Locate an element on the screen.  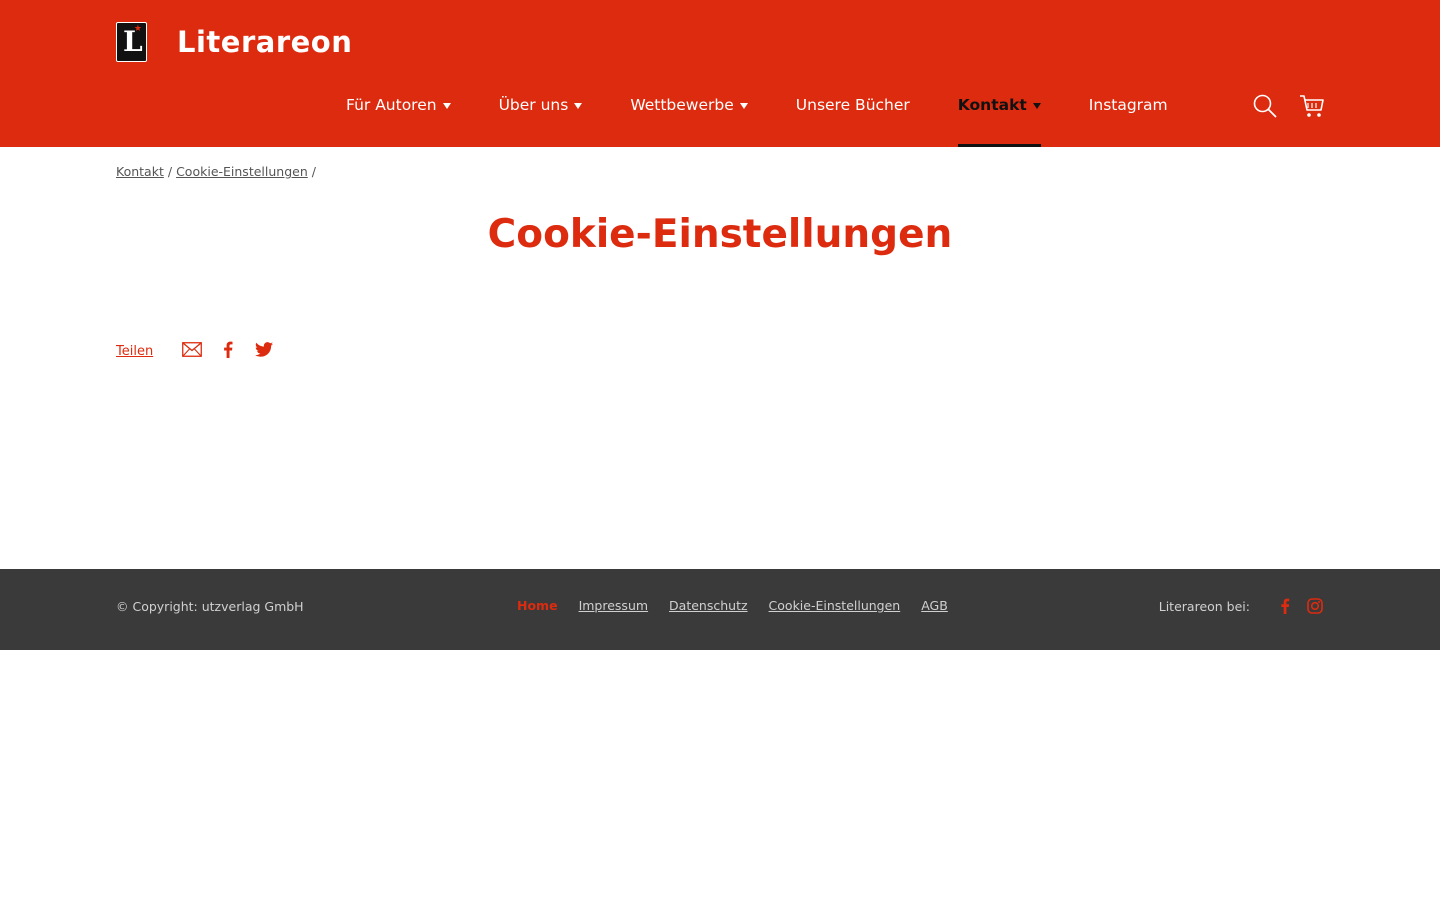
social-links: Literareon bei: is located at coordinates (1241, 606).